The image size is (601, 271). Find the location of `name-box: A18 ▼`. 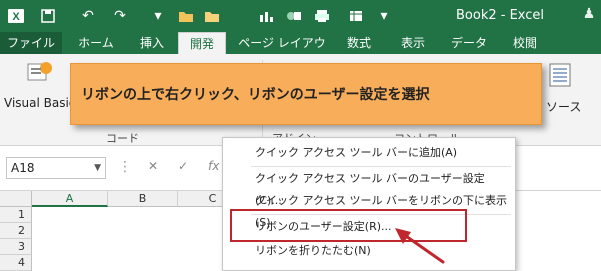

name-box: A18 ▼ is located at coordinates (56, 168).